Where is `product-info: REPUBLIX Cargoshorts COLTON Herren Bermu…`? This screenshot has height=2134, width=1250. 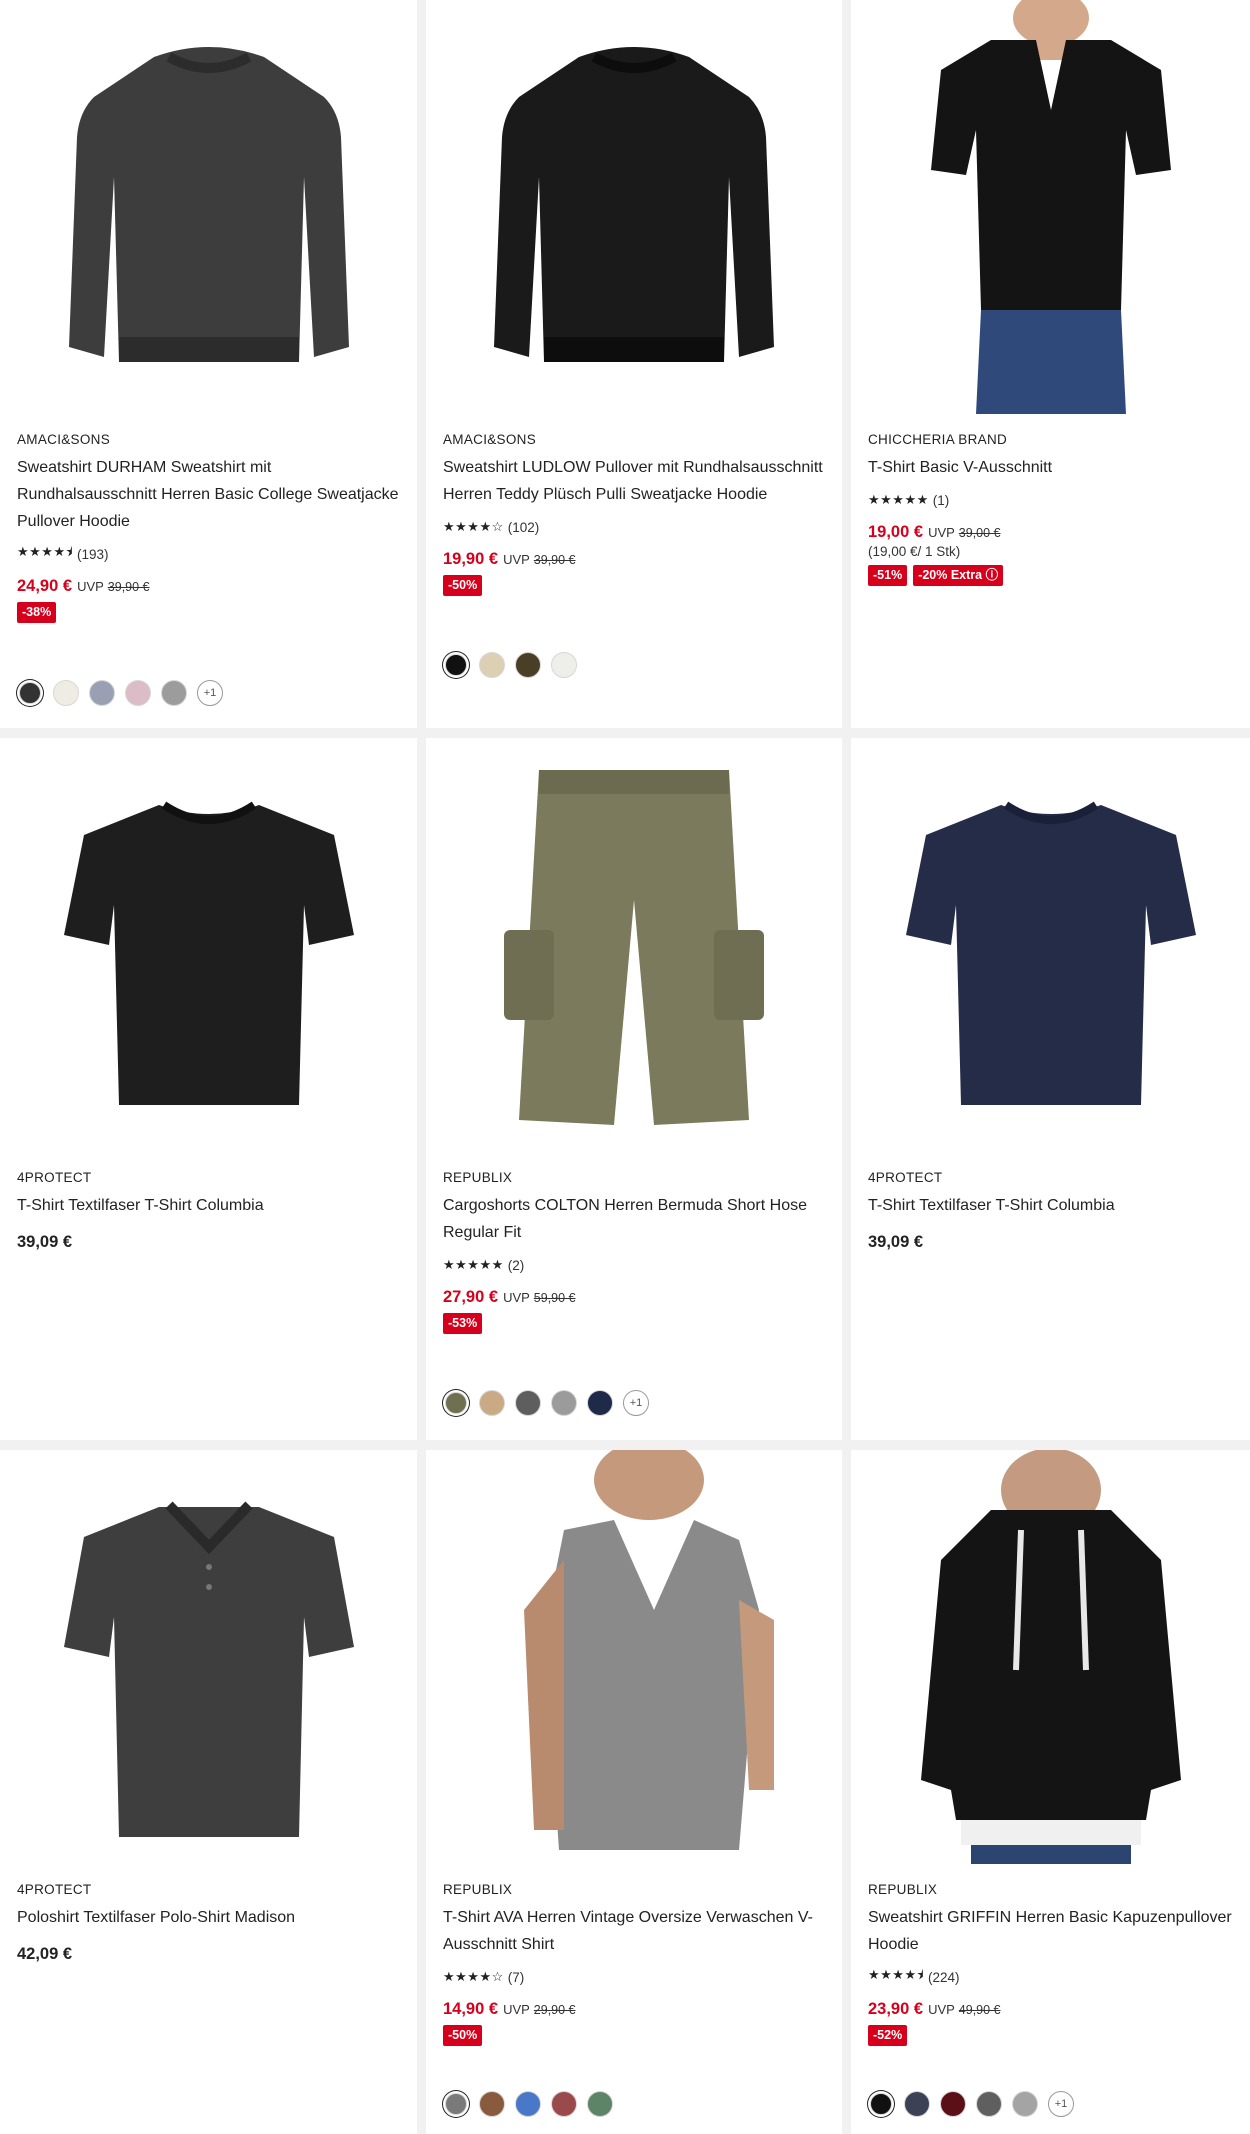
product-info: REPUBLIX Cargoshorts COLTON Herren Bermu… is located at coordinates (635, 1252).